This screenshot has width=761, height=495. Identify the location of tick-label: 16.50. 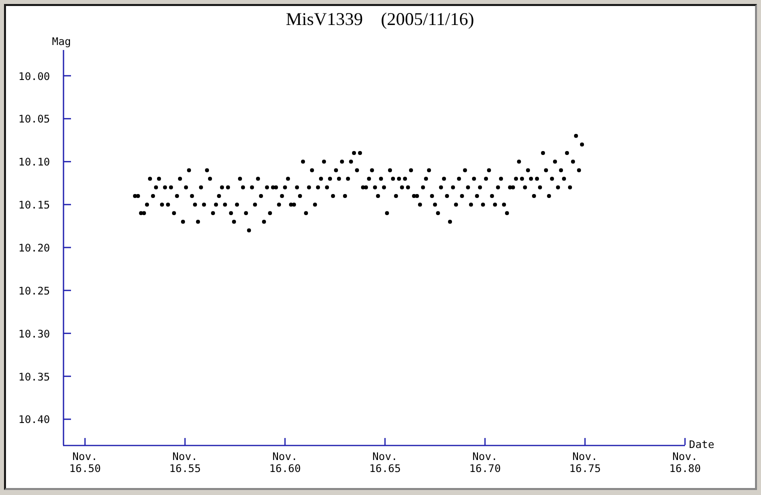
(85, 469).